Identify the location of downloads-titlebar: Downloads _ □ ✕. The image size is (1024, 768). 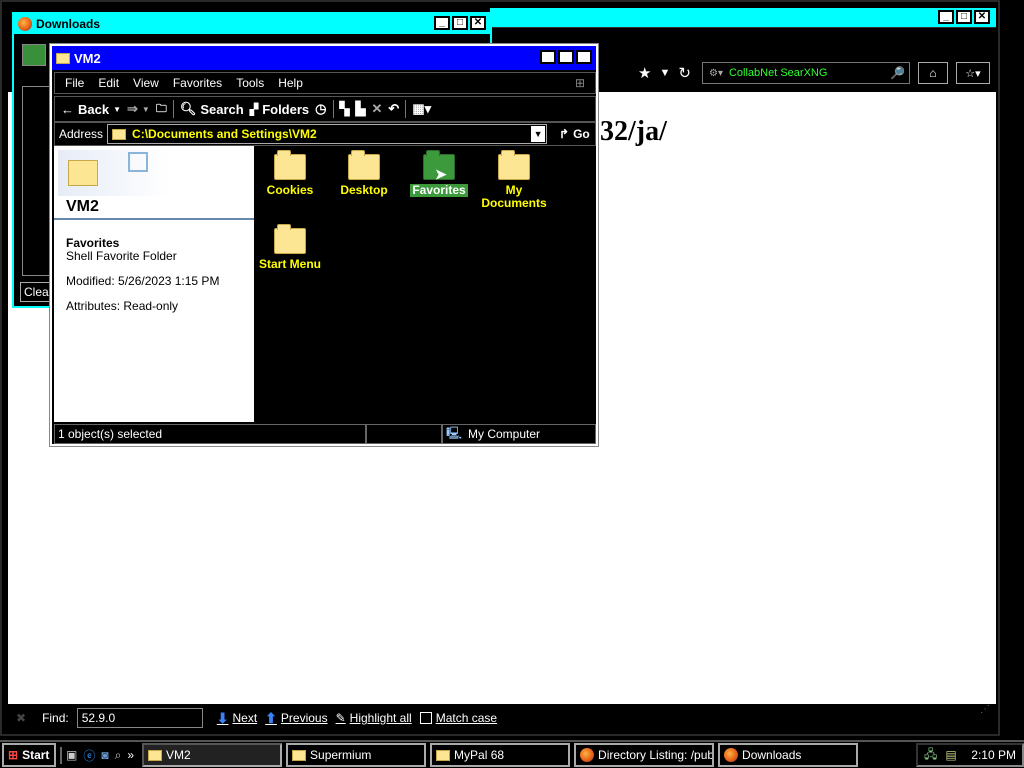
(252, 24).